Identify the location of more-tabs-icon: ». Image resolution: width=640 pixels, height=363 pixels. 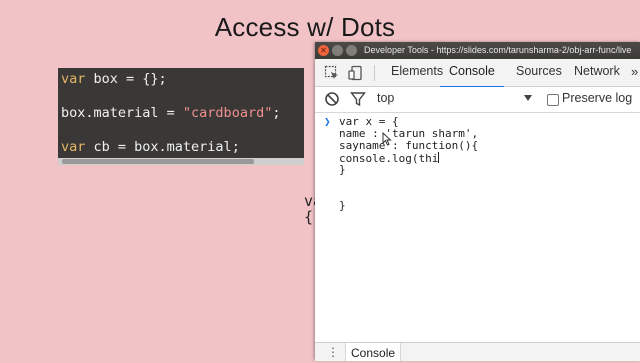
(634, 72).